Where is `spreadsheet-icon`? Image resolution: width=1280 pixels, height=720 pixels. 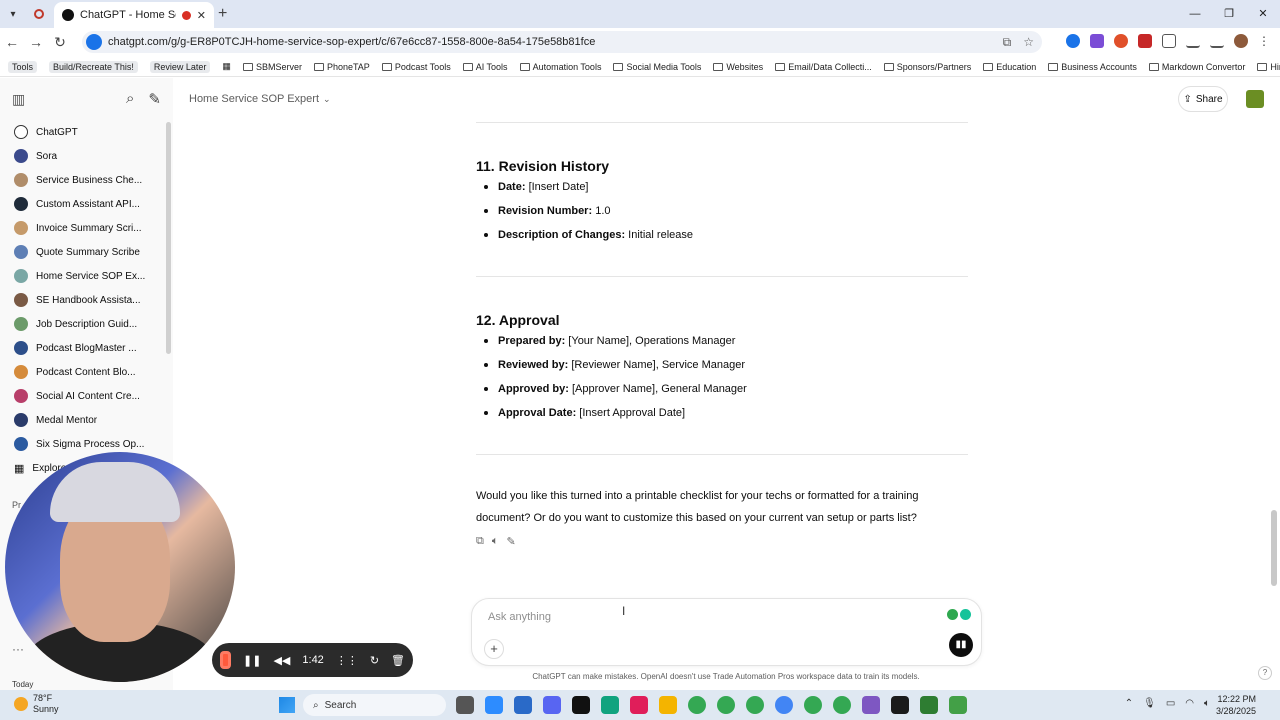
spreadsheet-icon is located at coordinates (929, 705).